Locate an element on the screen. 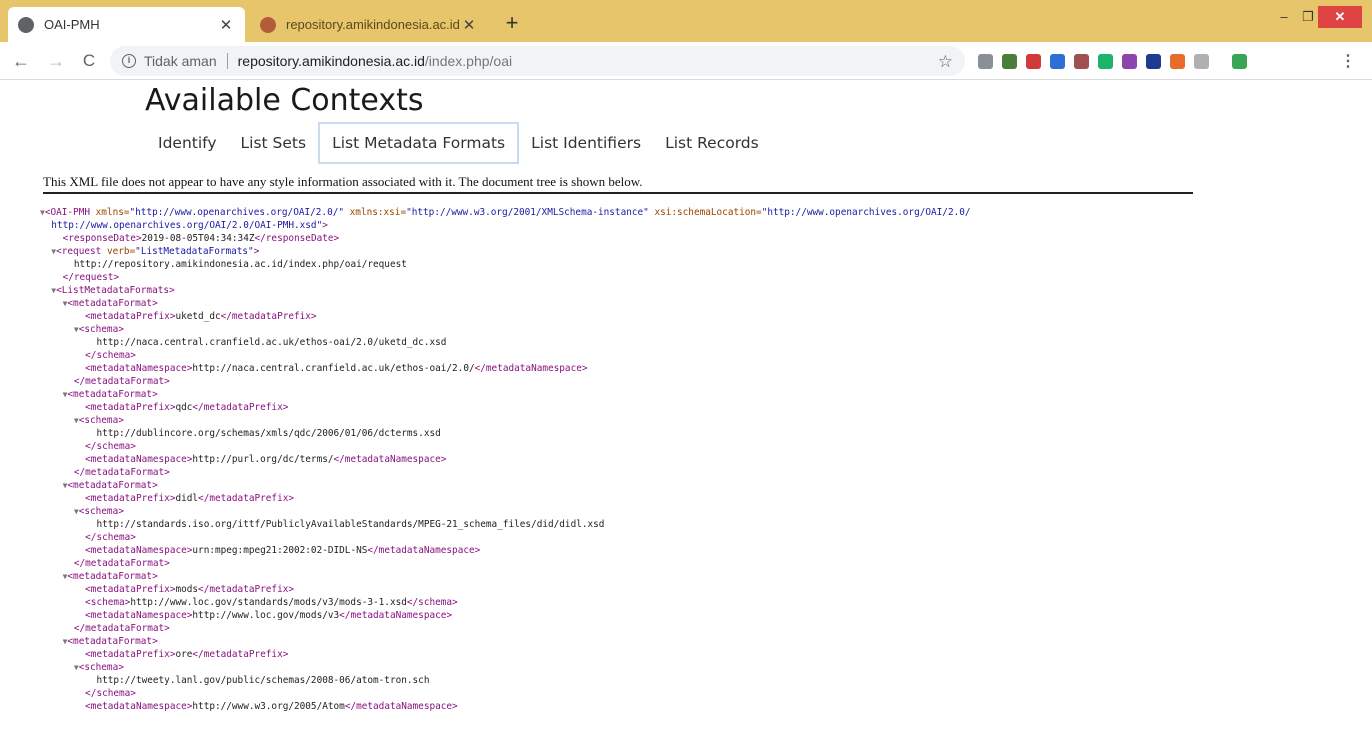 This screenshot has height=733, width=1372. divider is located at coordinates (618, 193).